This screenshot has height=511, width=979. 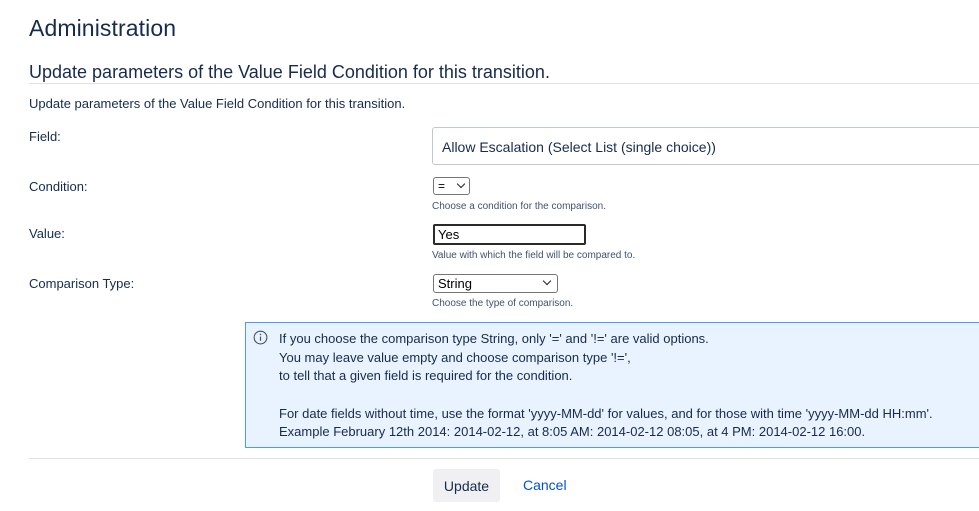 What do you see at coordinates (45, 136) in the screenshot?
I see `field-label: Field:` at bounding box center [45, 136].